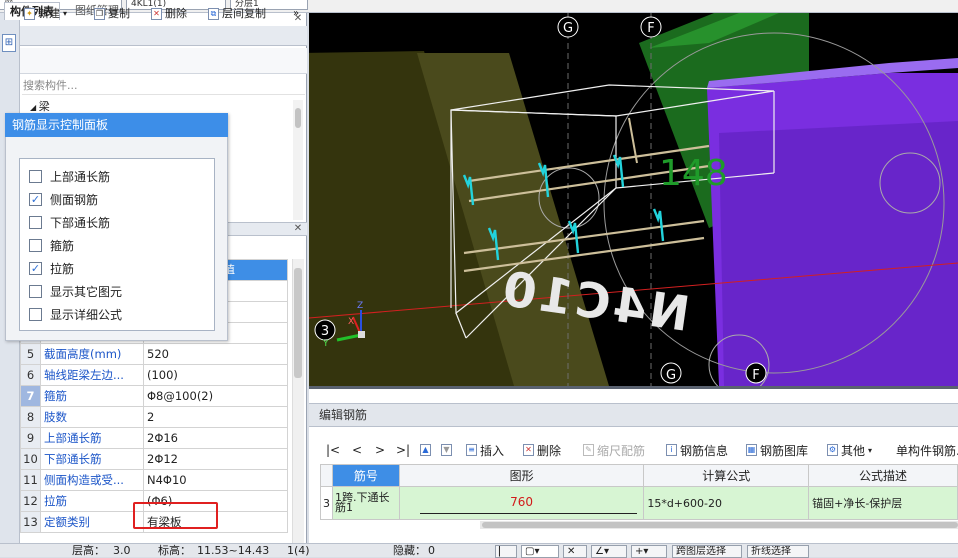  What do you see at coordinates (697, 450) in the screenshot?
I see `rebar-info-button: i 钢筋信息` at bounding box center [697, 450].